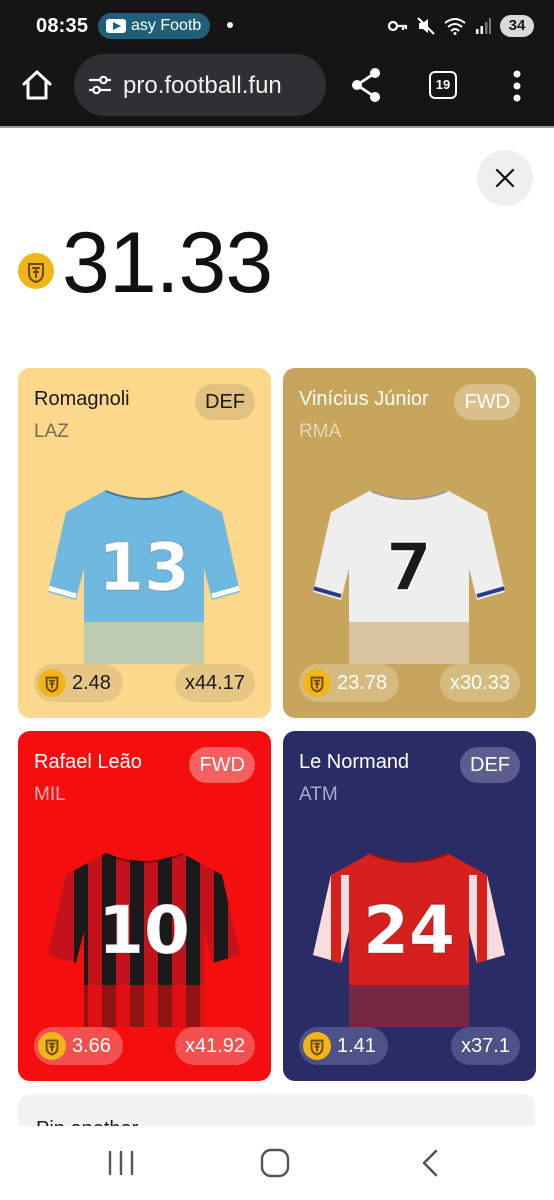 The height and width of the screenshot is (1200, 554). Describe the element at coordinates (409, 567) in the screenshot. I see `jersey-number: 7` at that location.